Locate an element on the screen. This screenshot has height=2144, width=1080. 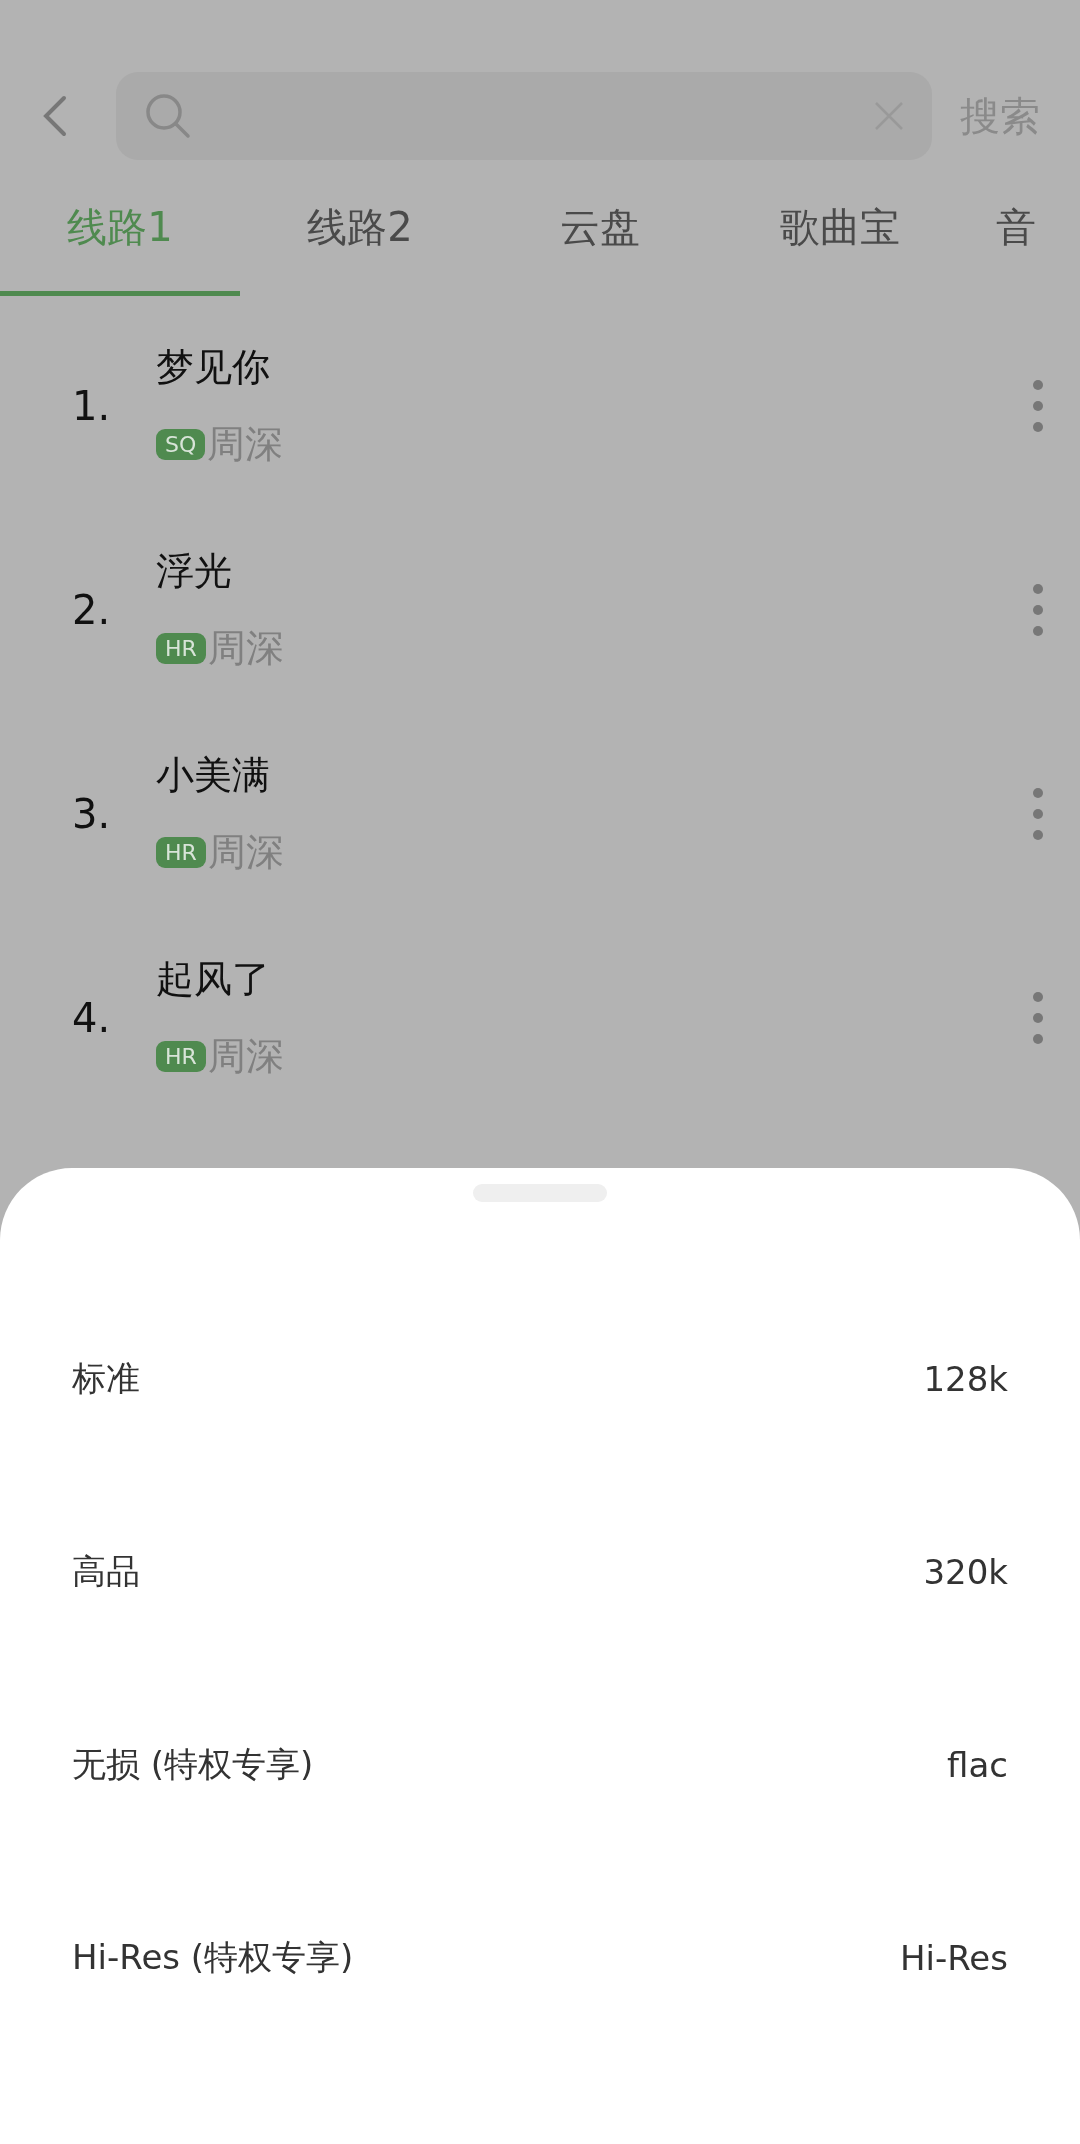
search-icon is located at coordinates (168, 116).